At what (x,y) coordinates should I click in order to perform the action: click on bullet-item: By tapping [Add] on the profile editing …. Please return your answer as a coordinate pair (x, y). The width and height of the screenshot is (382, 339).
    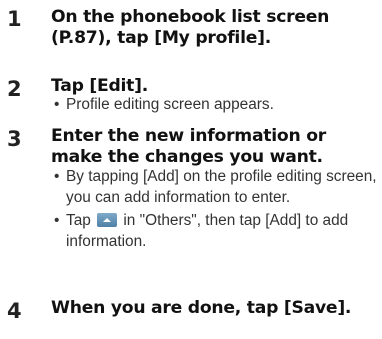
    Looking at the image, I should click on (217, 187).